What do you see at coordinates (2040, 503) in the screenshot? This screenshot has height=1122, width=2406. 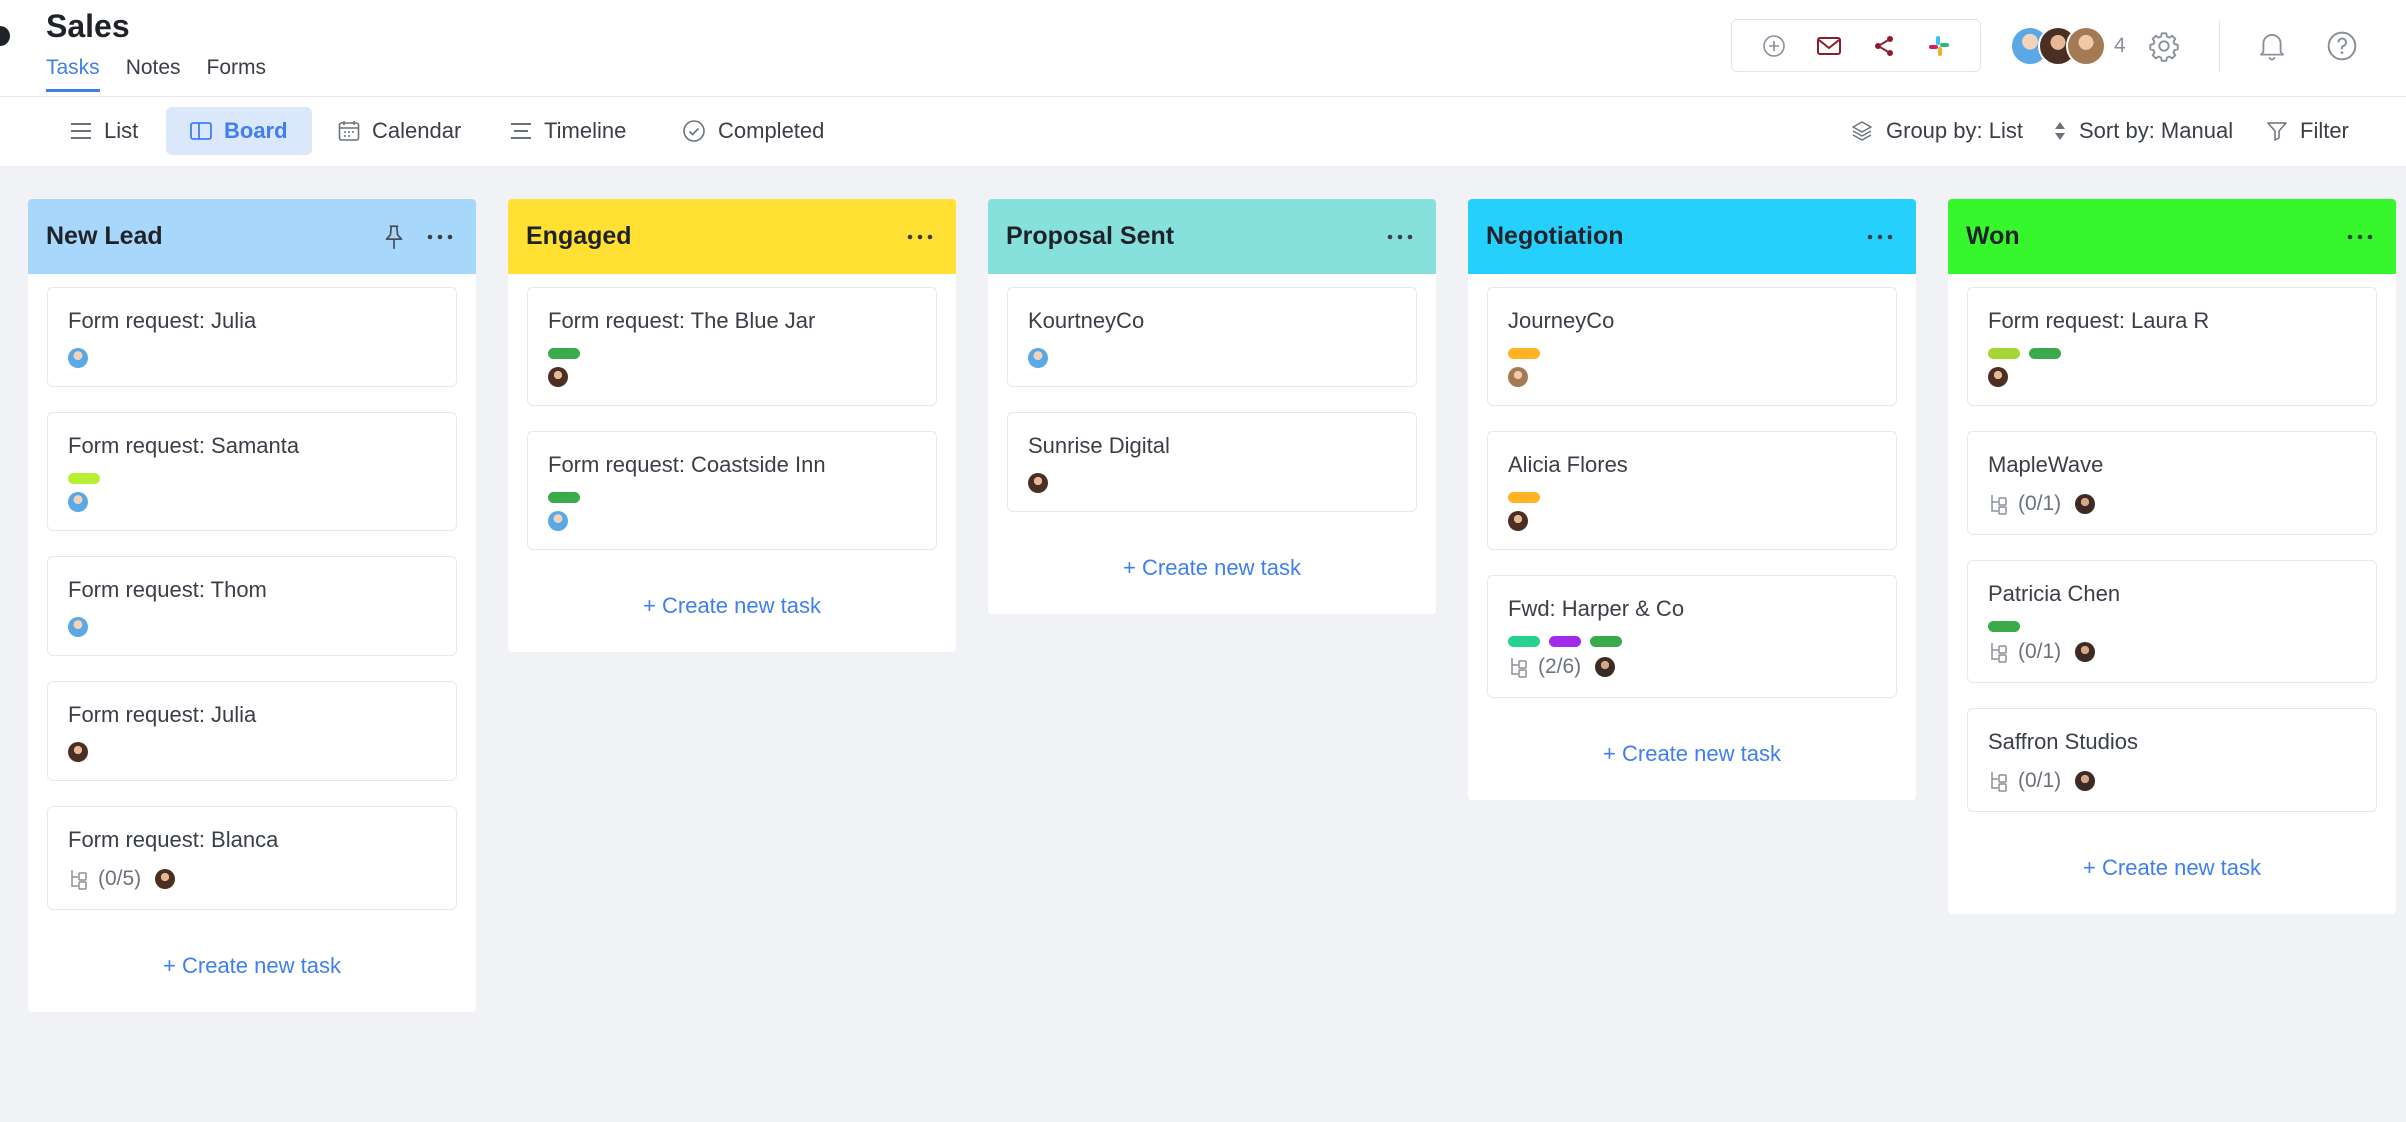 I see `subtask-count-text: (0/1)` at bounding box center [2040, 503].